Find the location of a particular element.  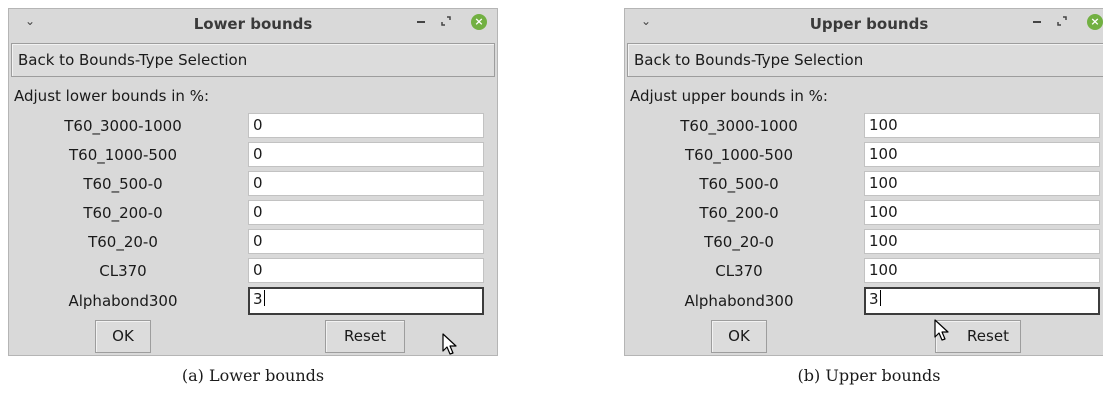

window-title: Lower bounds is located at coordinates (253, 24).